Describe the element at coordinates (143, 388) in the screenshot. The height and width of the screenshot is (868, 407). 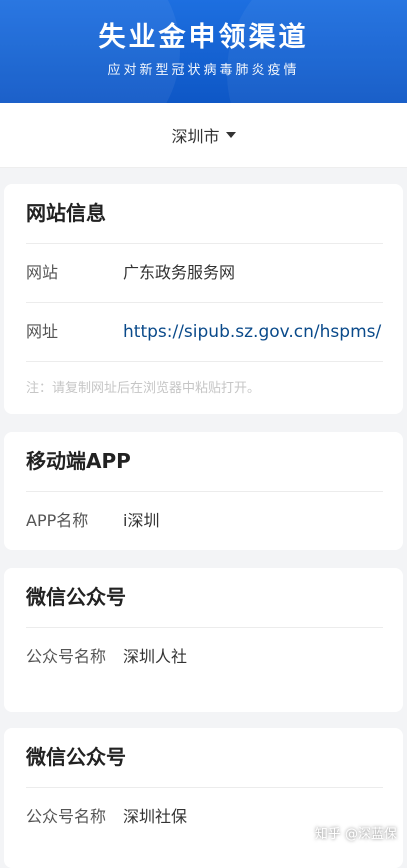
I see `copy-note: 注：请复制网址后在浏览器中粘贴打开。` at that location.